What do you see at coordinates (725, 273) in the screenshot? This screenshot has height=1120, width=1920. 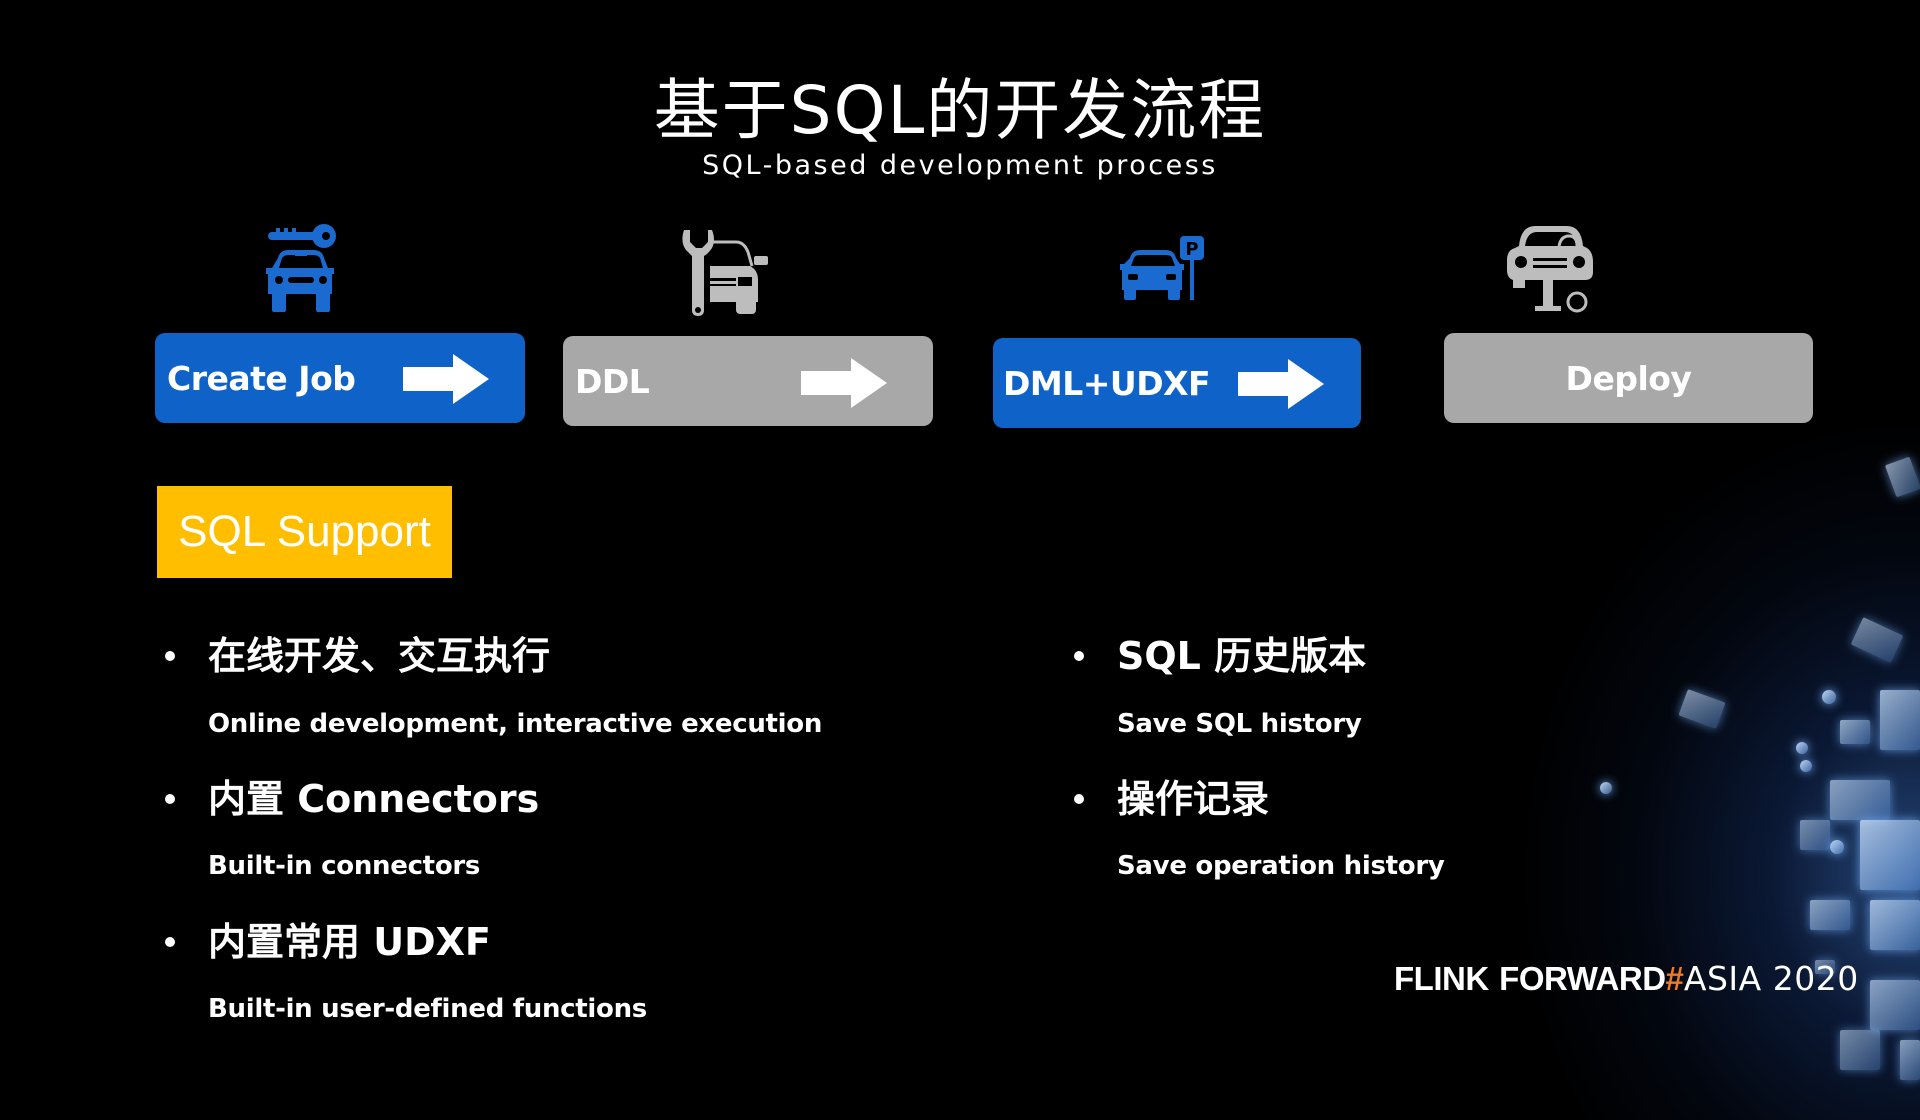 I see `car-repair-wrench-icon` at bounding box center [725, 273].